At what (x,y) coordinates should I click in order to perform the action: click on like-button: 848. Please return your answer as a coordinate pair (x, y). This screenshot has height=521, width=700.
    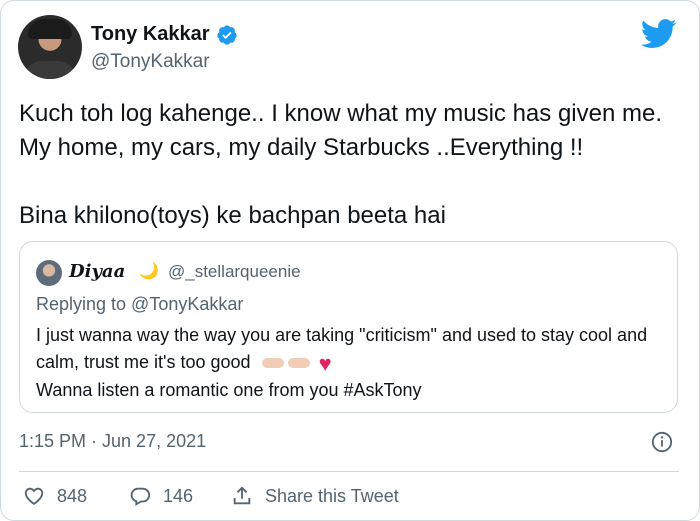
    Looking at the image, I should click on (55, 496).